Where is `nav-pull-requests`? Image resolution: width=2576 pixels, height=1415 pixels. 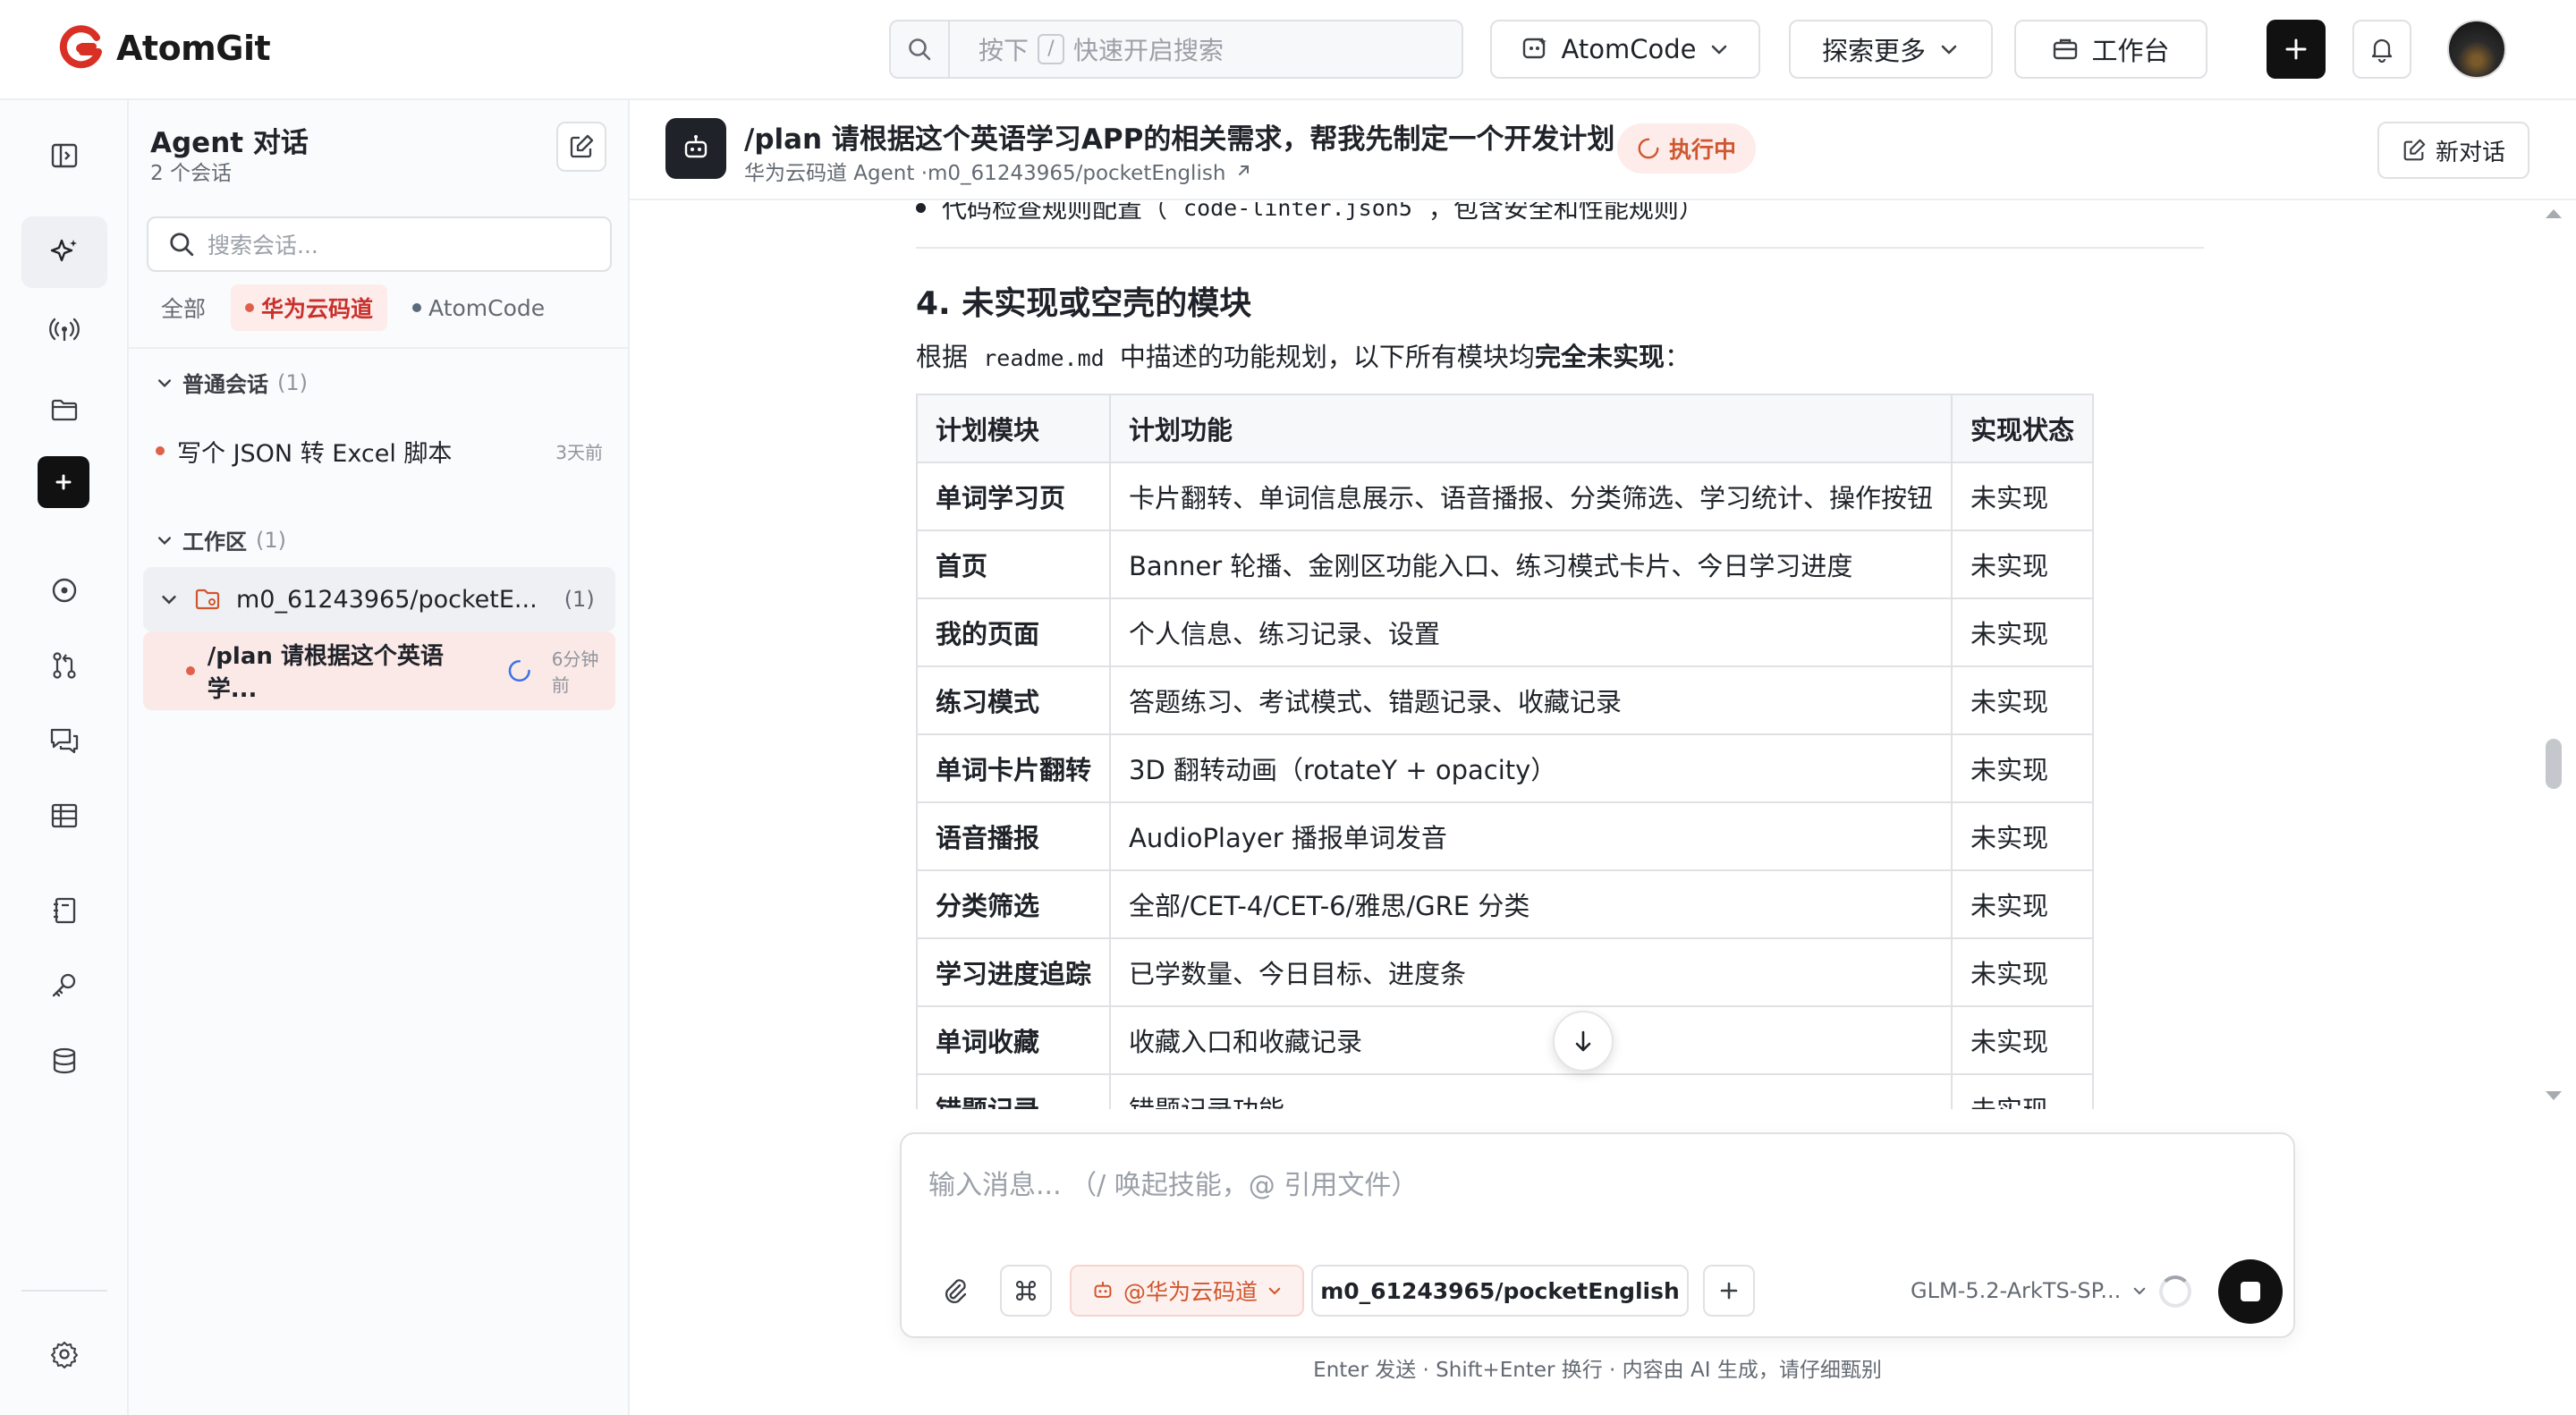 nav-pull-requests is located at coordinates (64, 666).